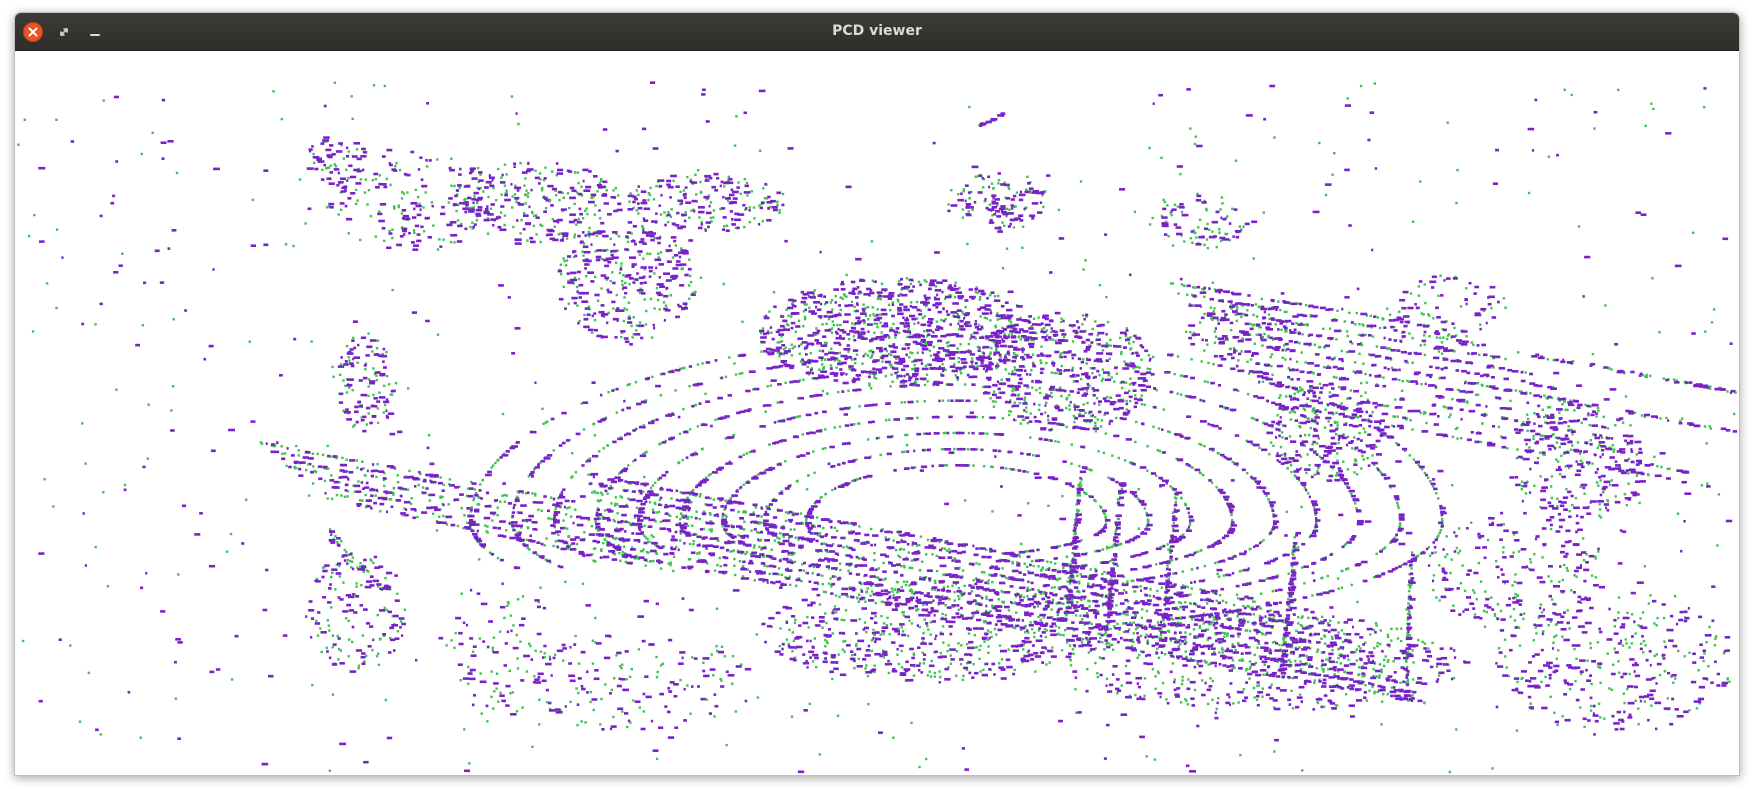 This screenshot has width=1754, height=789. I want to click on window-title: PCD viewer, so click(877, 31).